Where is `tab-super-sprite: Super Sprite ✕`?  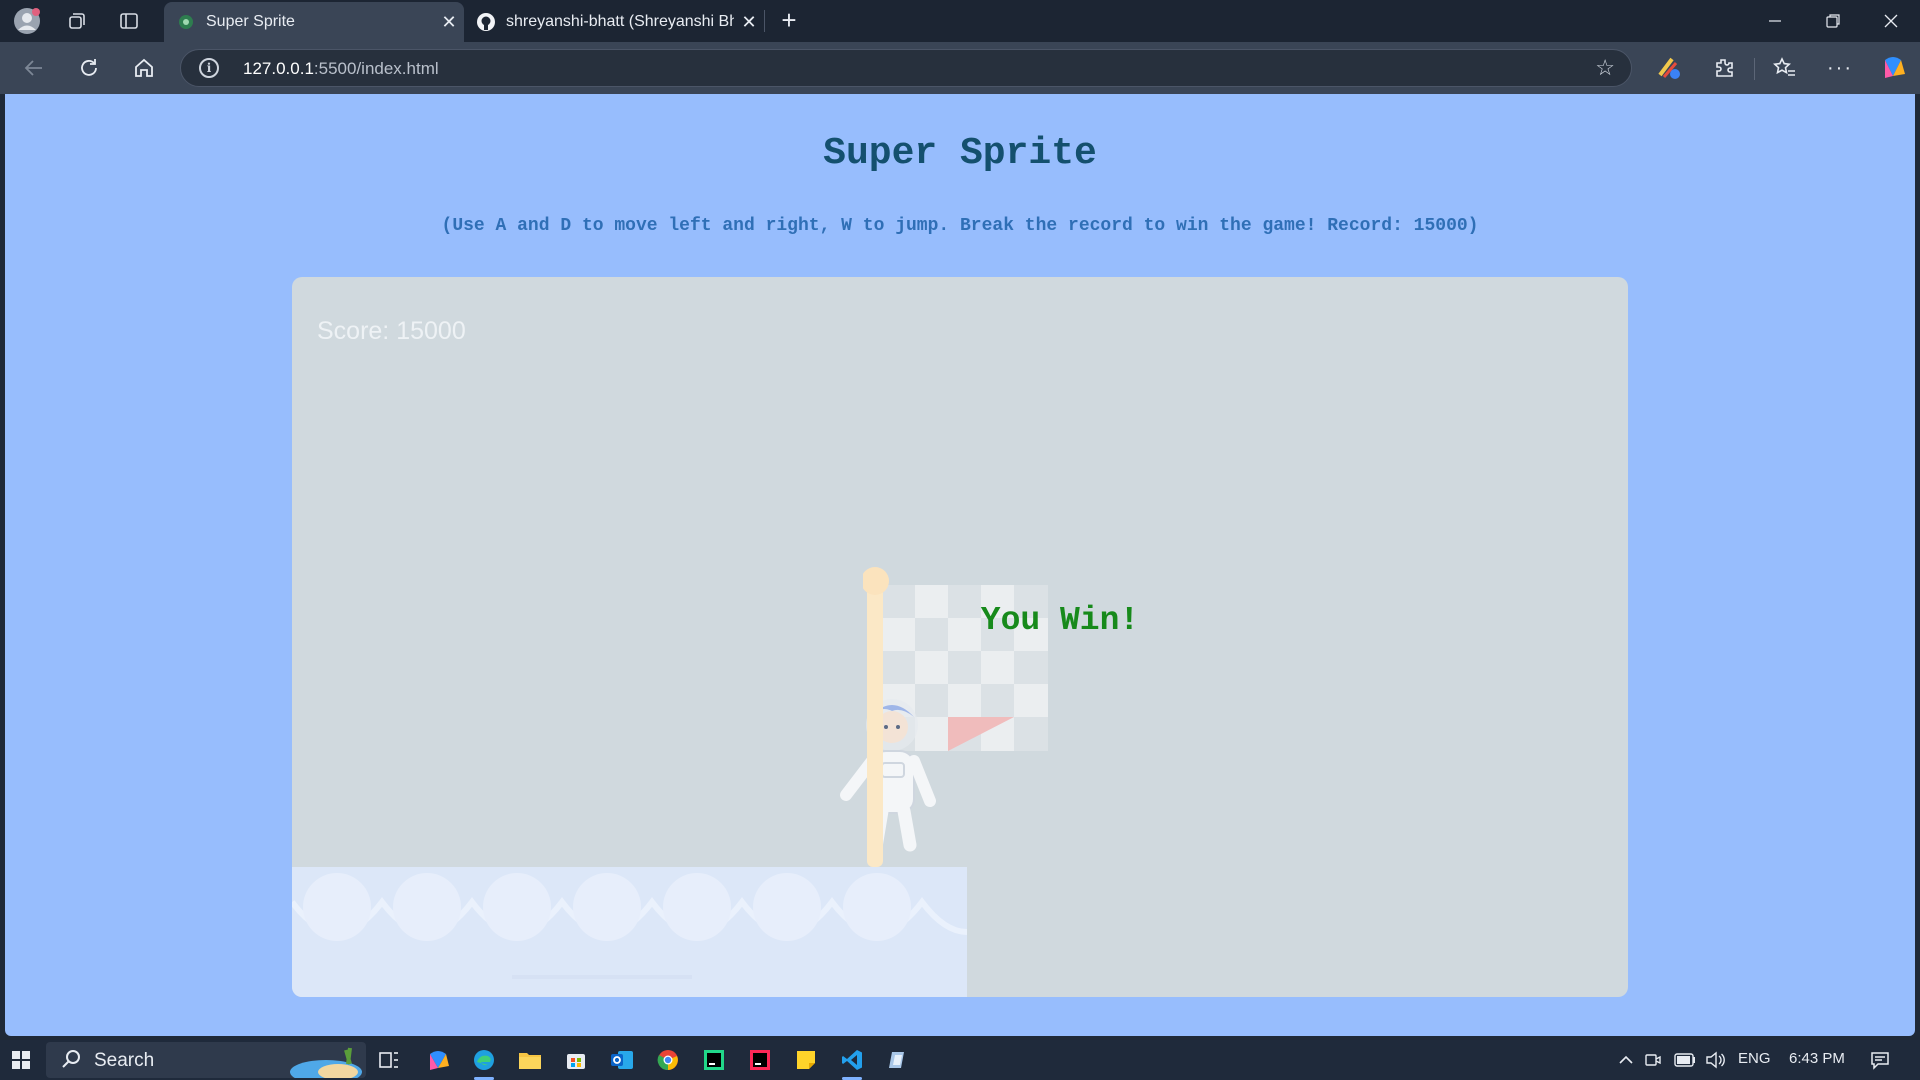 tab-super-sprite: Super Sprite ✕ is located at coordinates (314, 22).